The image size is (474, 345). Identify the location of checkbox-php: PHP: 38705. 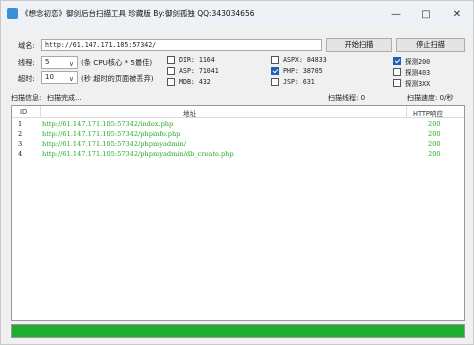
(297, 71).